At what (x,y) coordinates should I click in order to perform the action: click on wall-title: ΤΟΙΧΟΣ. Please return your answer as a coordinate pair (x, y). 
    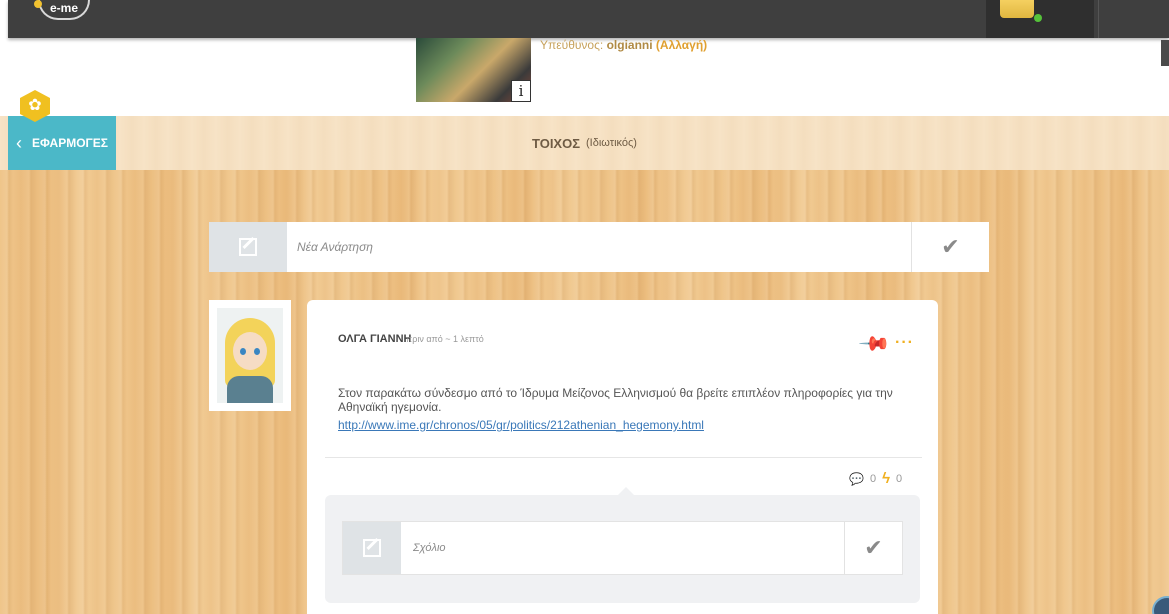
    Looking at the image, I should click on (556, 143).